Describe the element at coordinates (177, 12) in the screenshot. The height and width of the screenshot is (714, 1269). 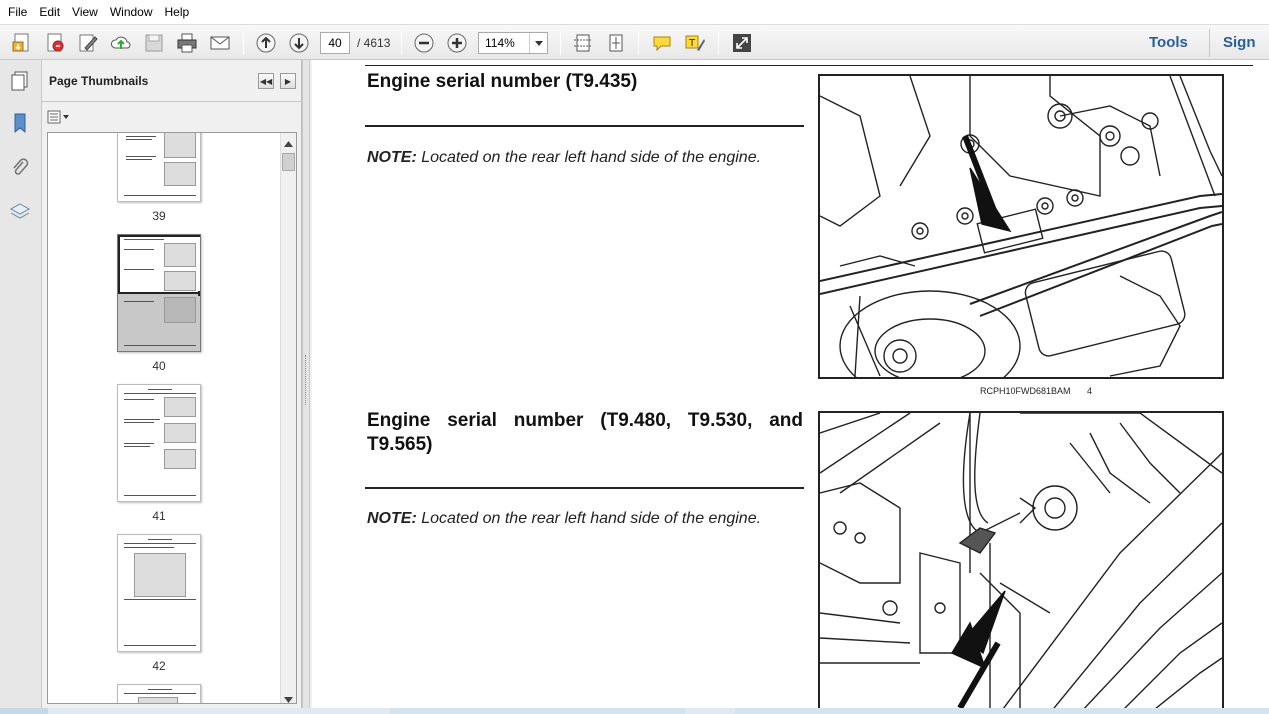
I see `menu-help: Help` at that location.